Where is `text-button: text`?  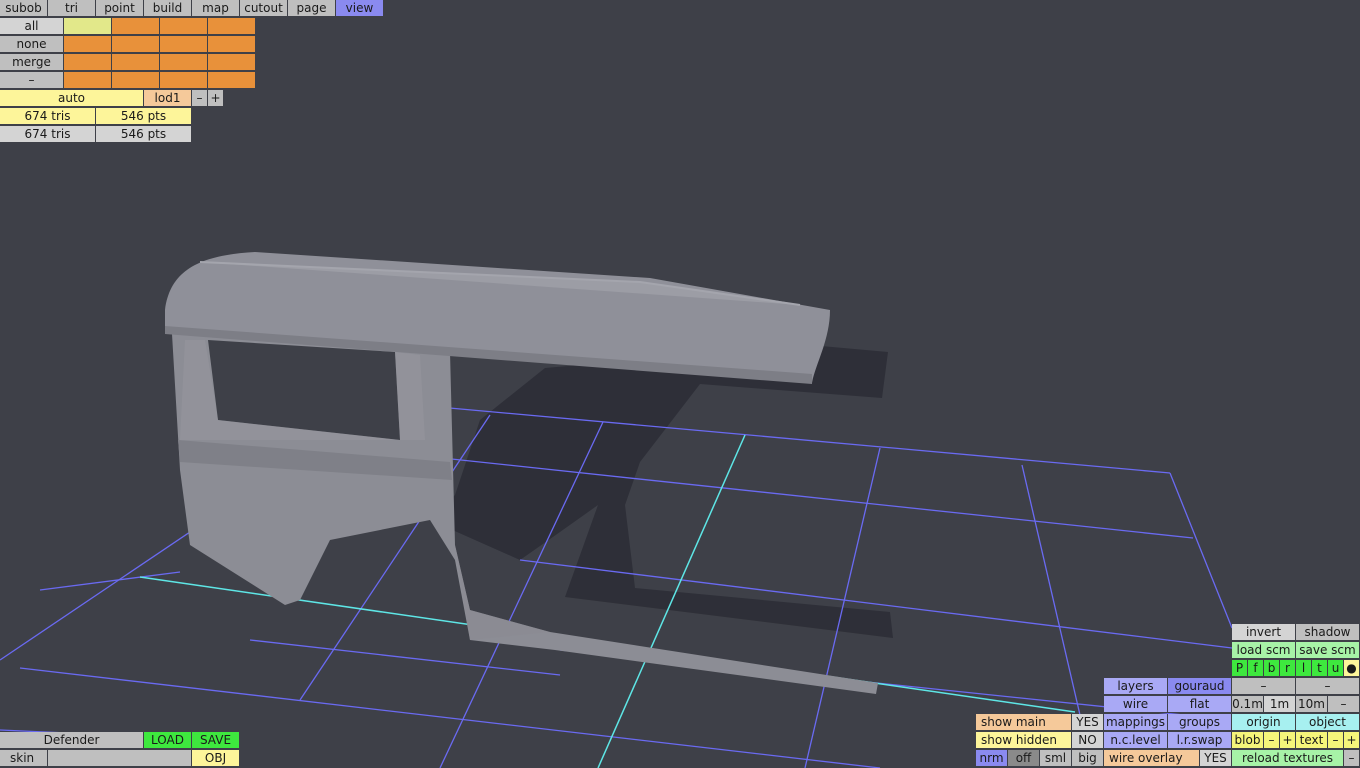
text-button: text is located at coordinates (1312, 740).